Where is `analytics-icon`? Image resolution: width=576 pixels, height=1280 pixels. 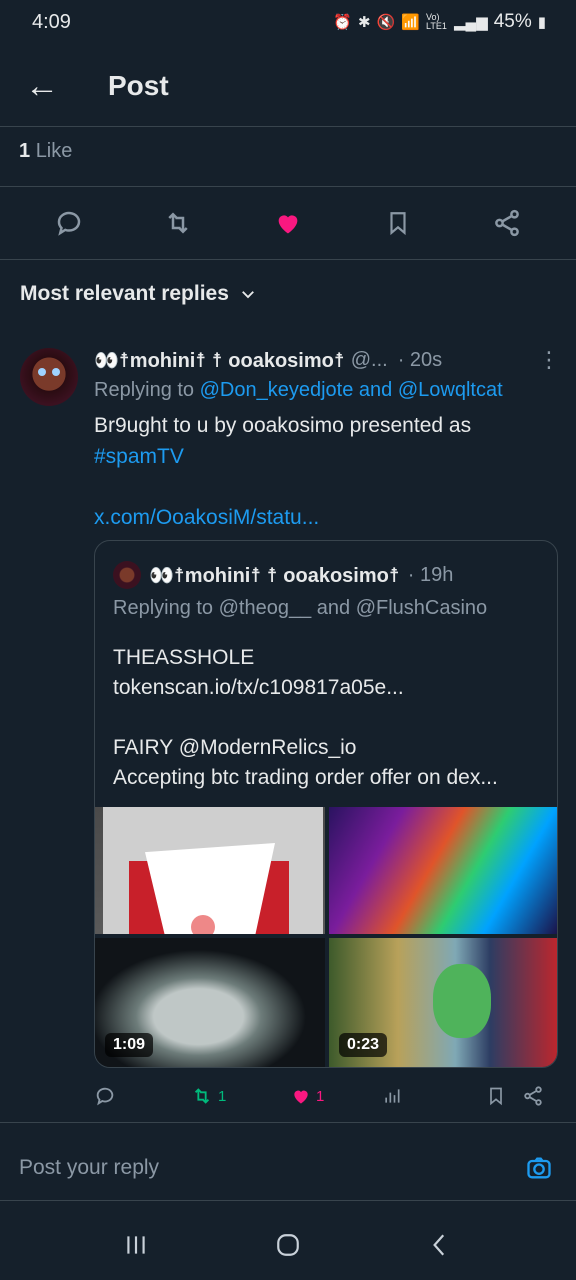 analytics-icon is located at coordinates (392, 1096).